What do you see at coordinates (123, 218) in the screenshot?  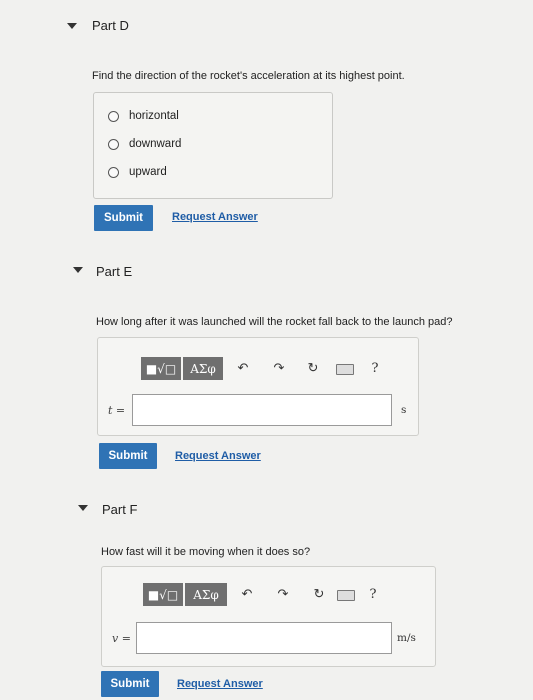 I see `part-d-submit-button: Submit` at bounding box center [123, 218].